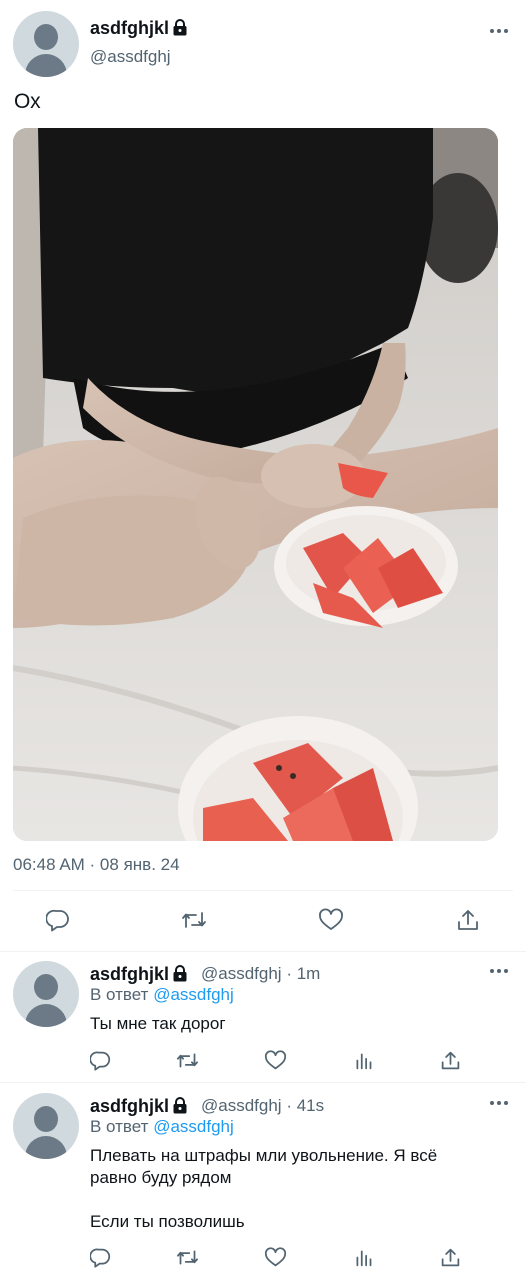  I want to click on handle: @assdfghj, so click(130, 57).